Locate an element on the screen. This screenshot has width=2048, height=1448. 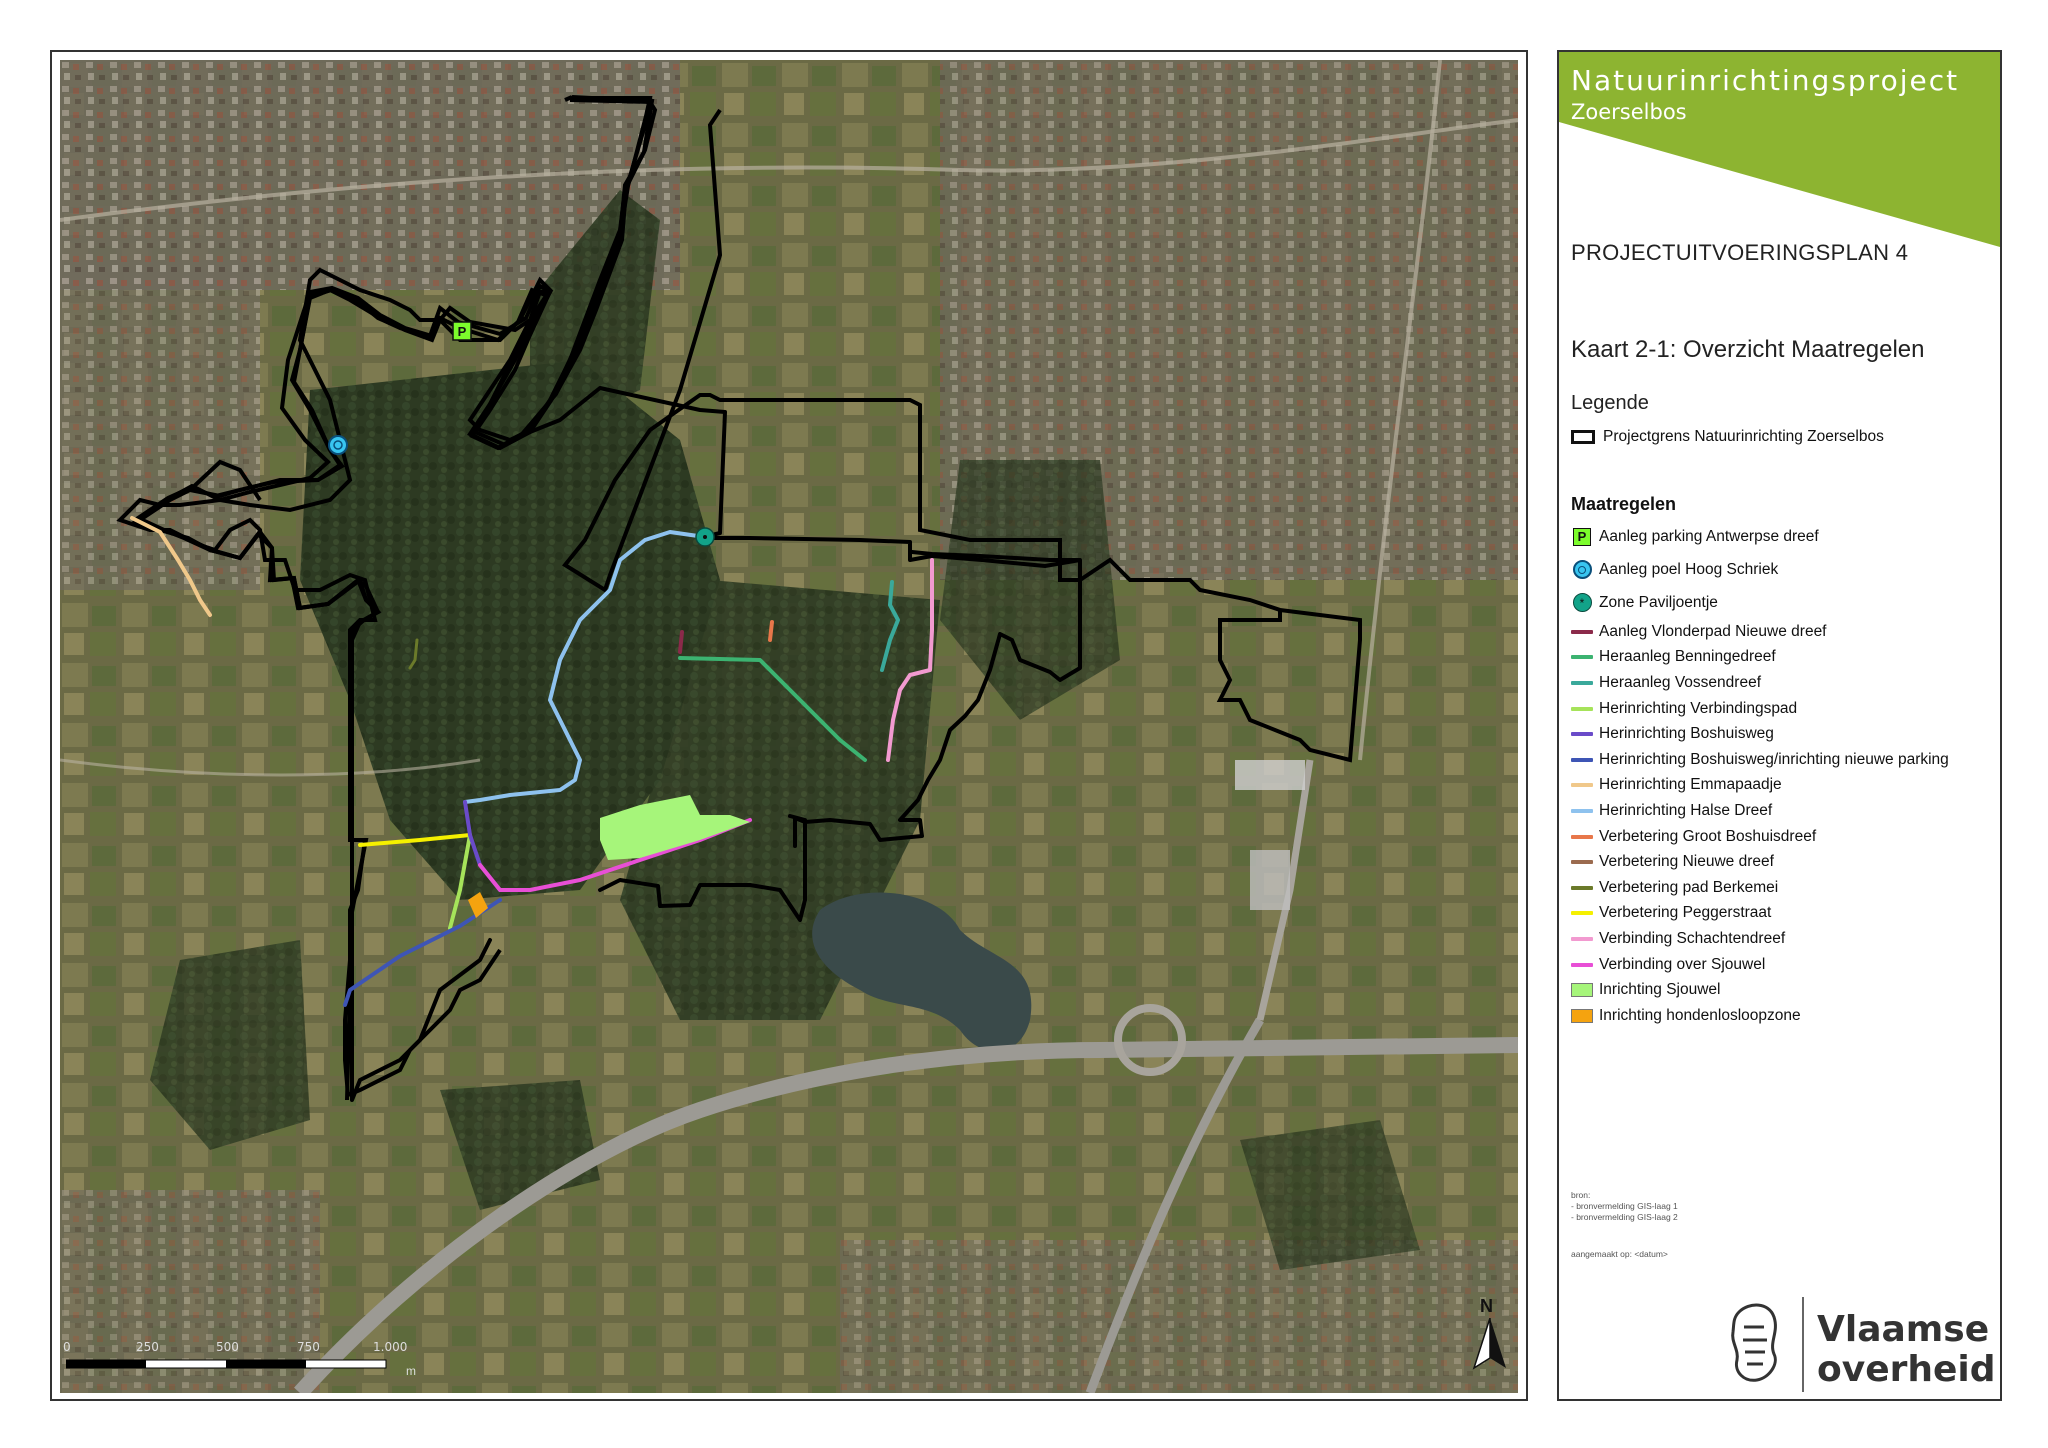
measures-title: Maatregelen is located at coordinates (1624, 504).